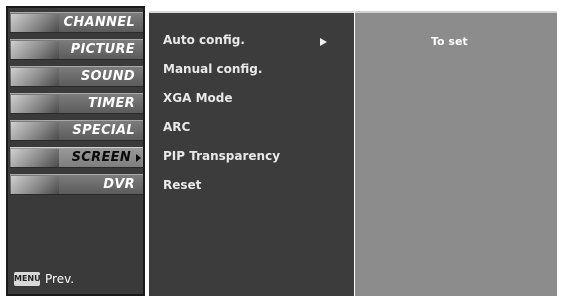 The height and width of the screenshot is (296, 563). I want to click on sound-thumbnail-icon, so click(35, 77).